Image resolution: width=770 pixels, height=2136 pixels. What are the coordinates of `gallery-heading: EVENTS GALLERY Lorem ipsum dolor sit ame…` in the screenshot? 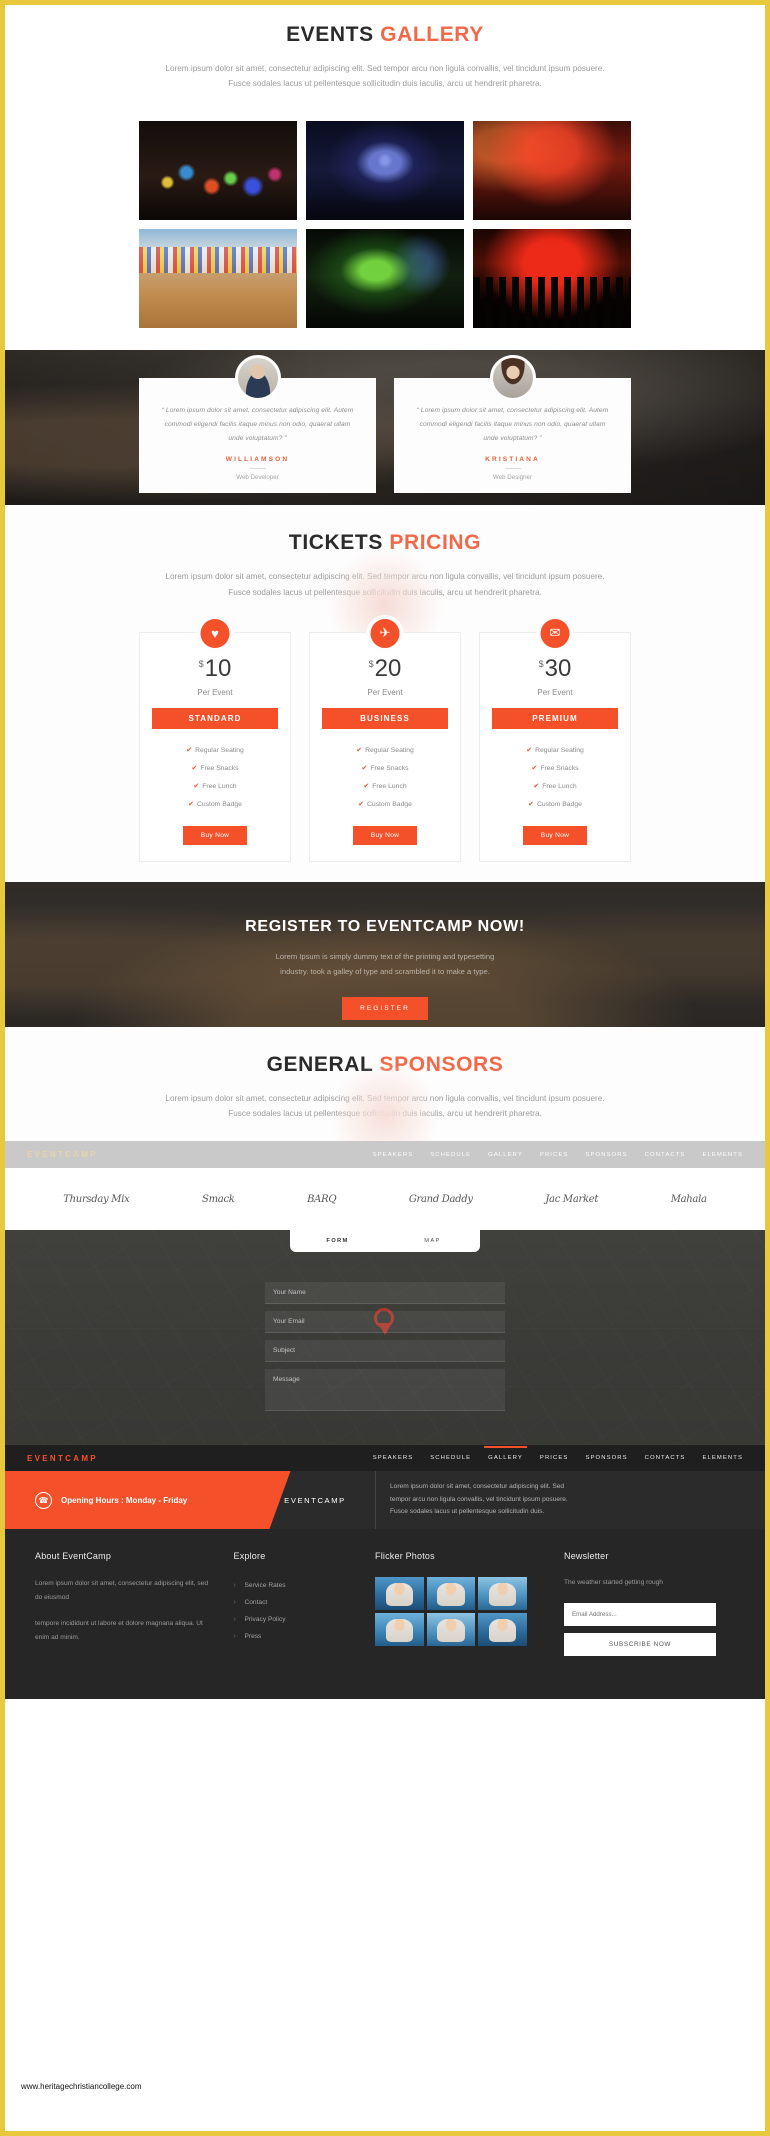 It's located at (385, 57).